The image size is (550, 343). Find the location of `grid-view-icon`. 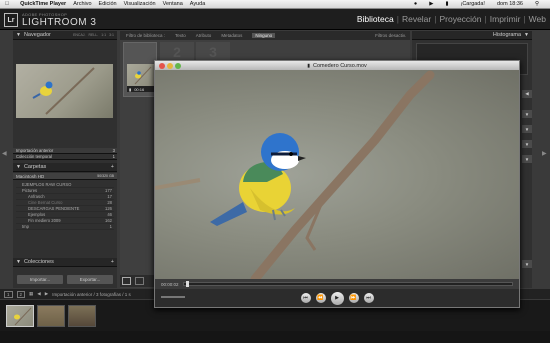

grid-view-icon is located at coordinates (126, 281).